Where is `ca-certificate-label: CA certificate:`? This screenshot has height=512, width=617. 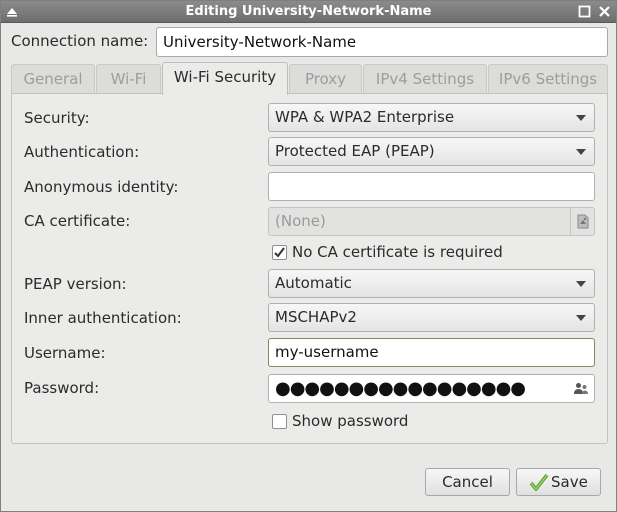
ca-certificate-label: CA certificate: is located at coordinates (77, 221).